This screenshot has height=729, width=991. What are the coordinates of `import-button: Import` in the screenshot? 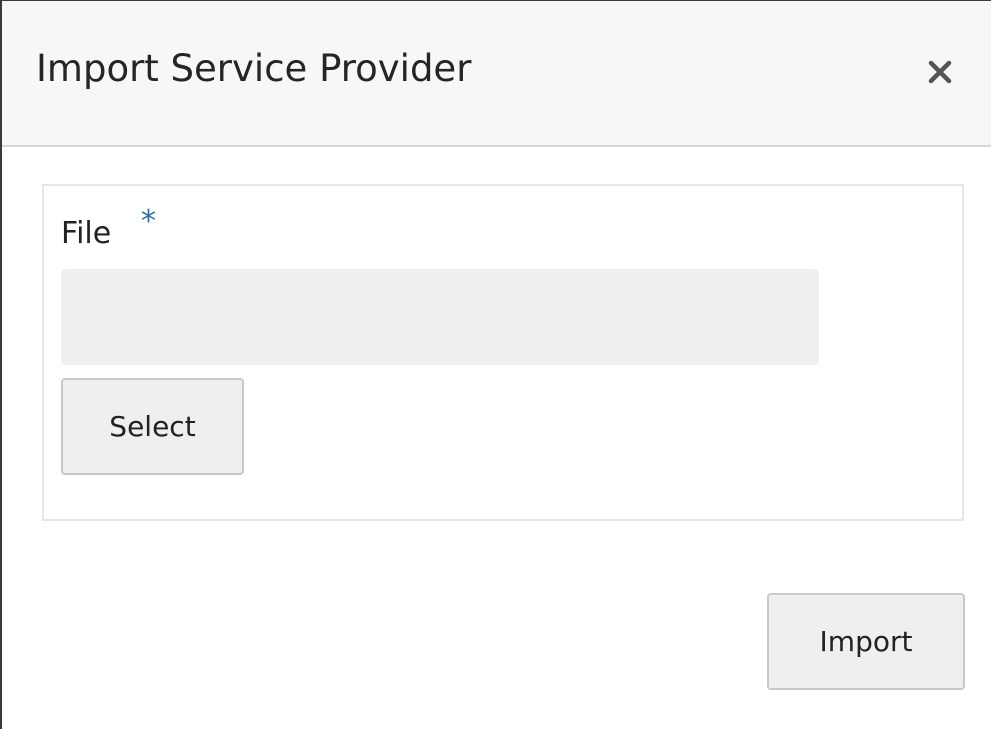 It's located at (866, 641).